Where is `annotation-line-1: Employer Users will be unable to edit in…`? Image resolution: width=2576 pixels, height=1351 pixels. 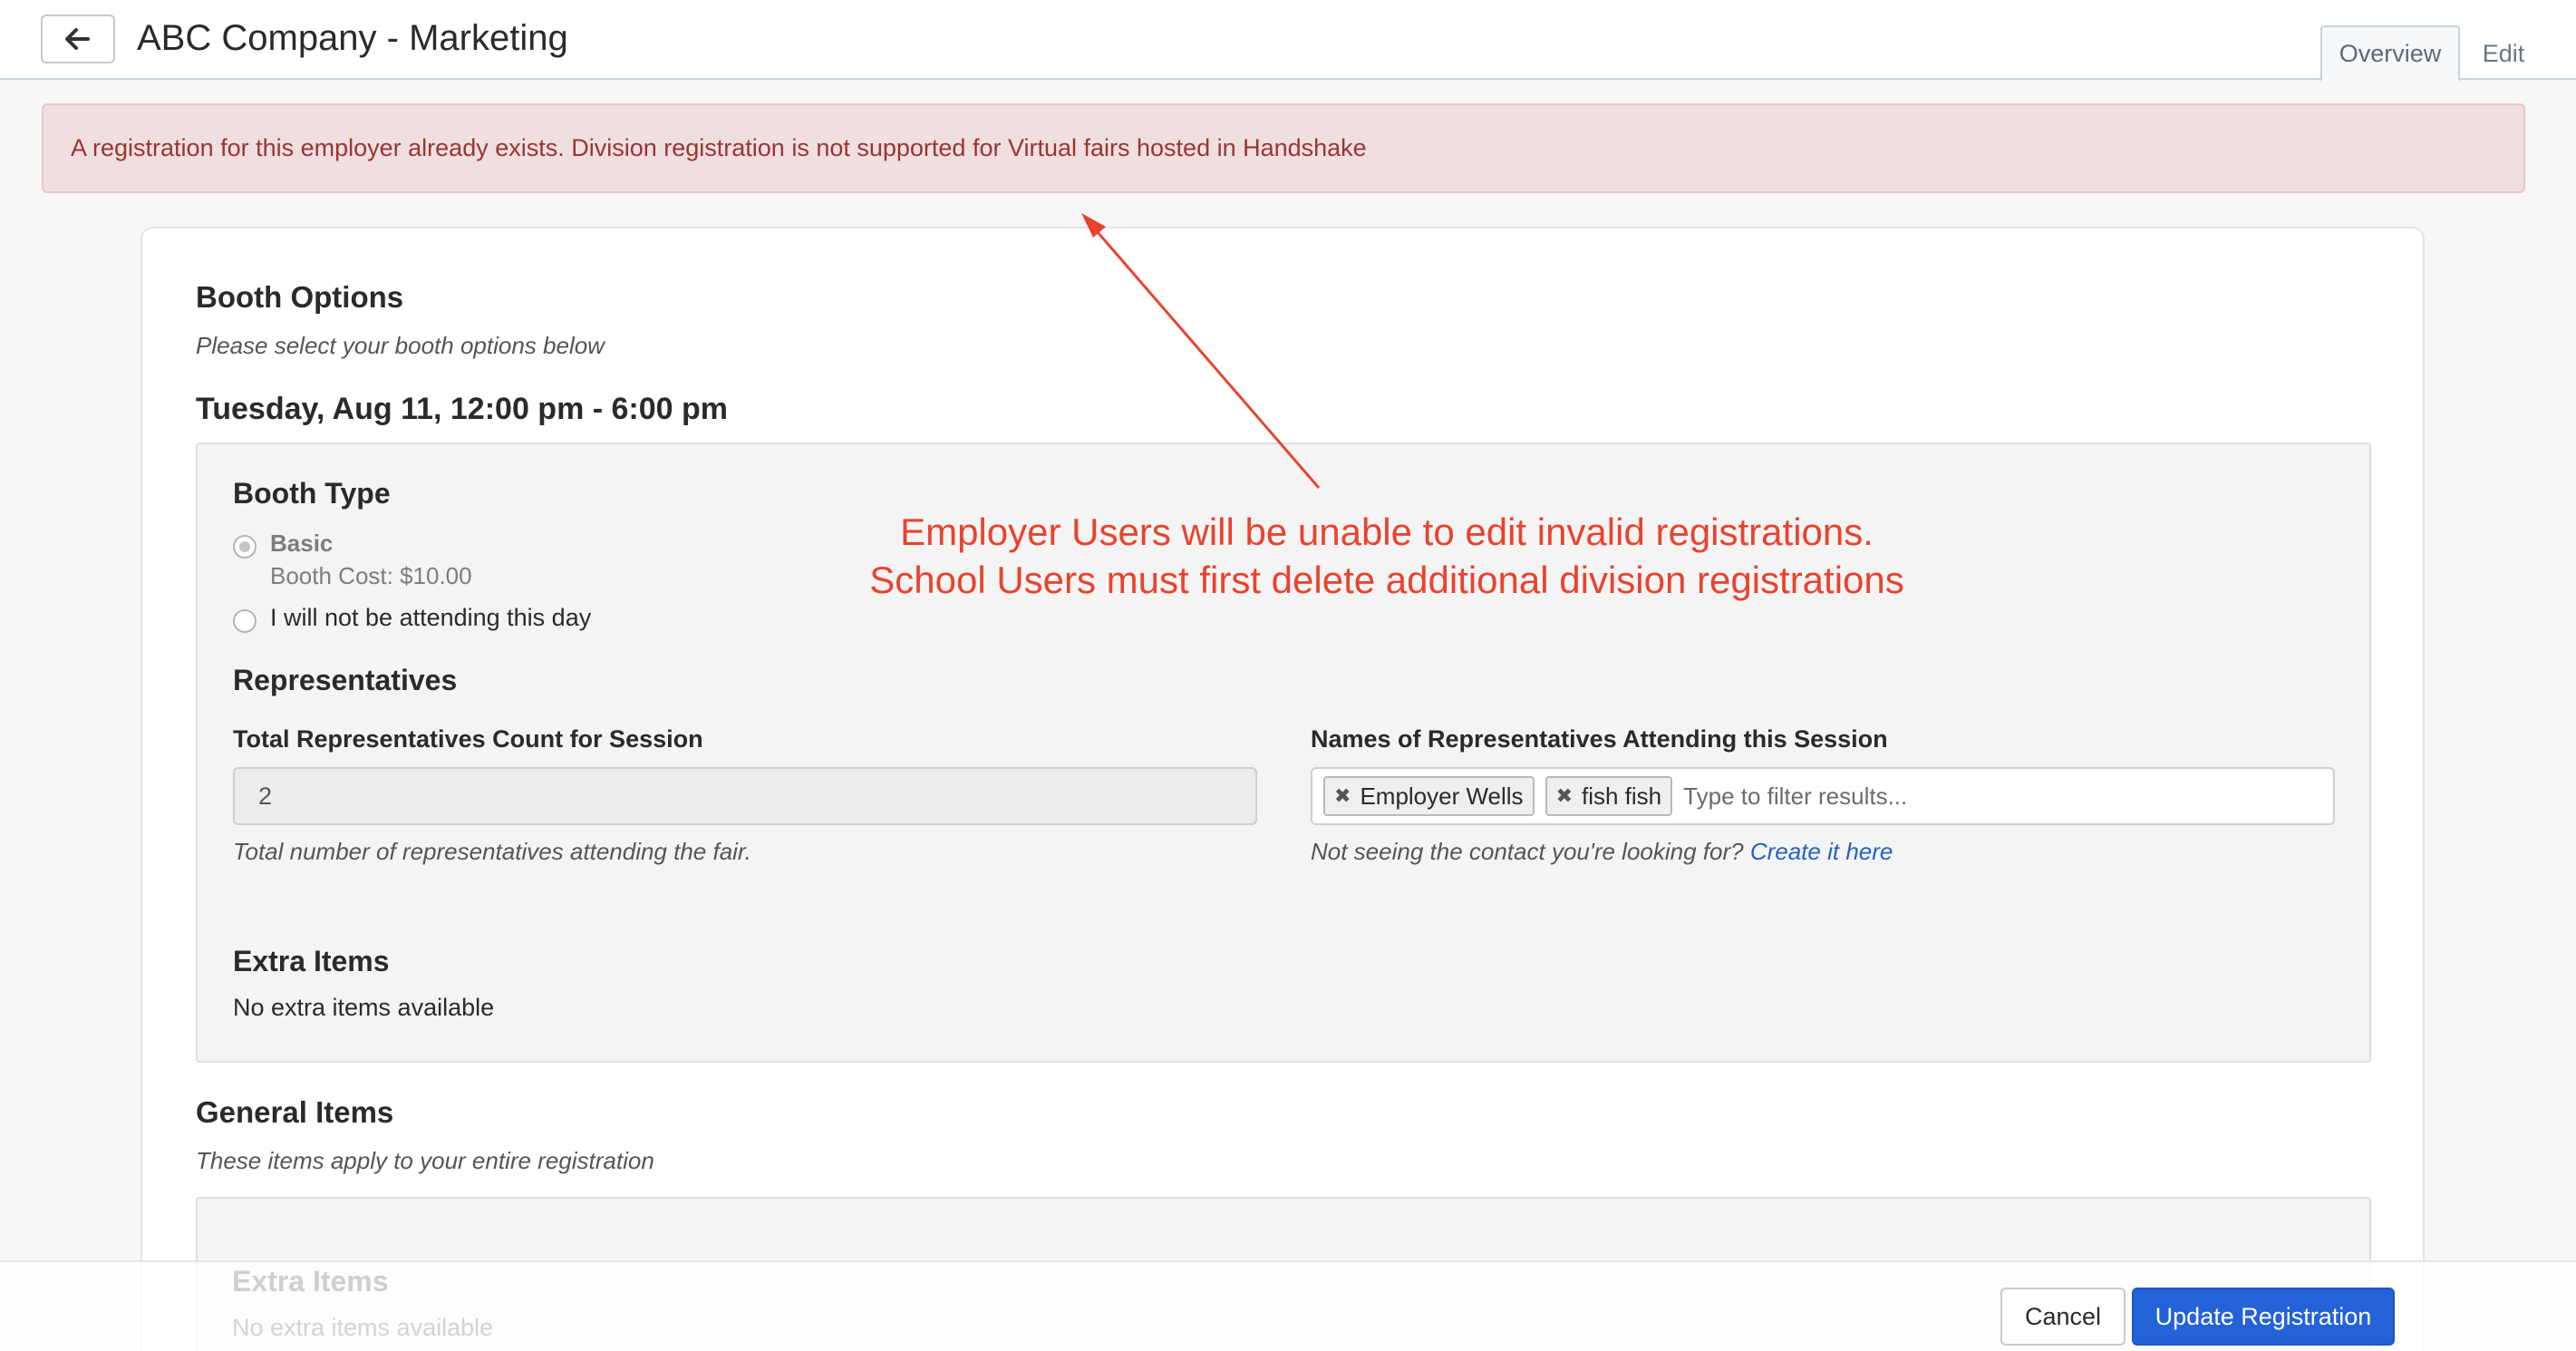 annotation-line-1: Employer Users will be unable to edit in… is located at coordinates (1387, 531).